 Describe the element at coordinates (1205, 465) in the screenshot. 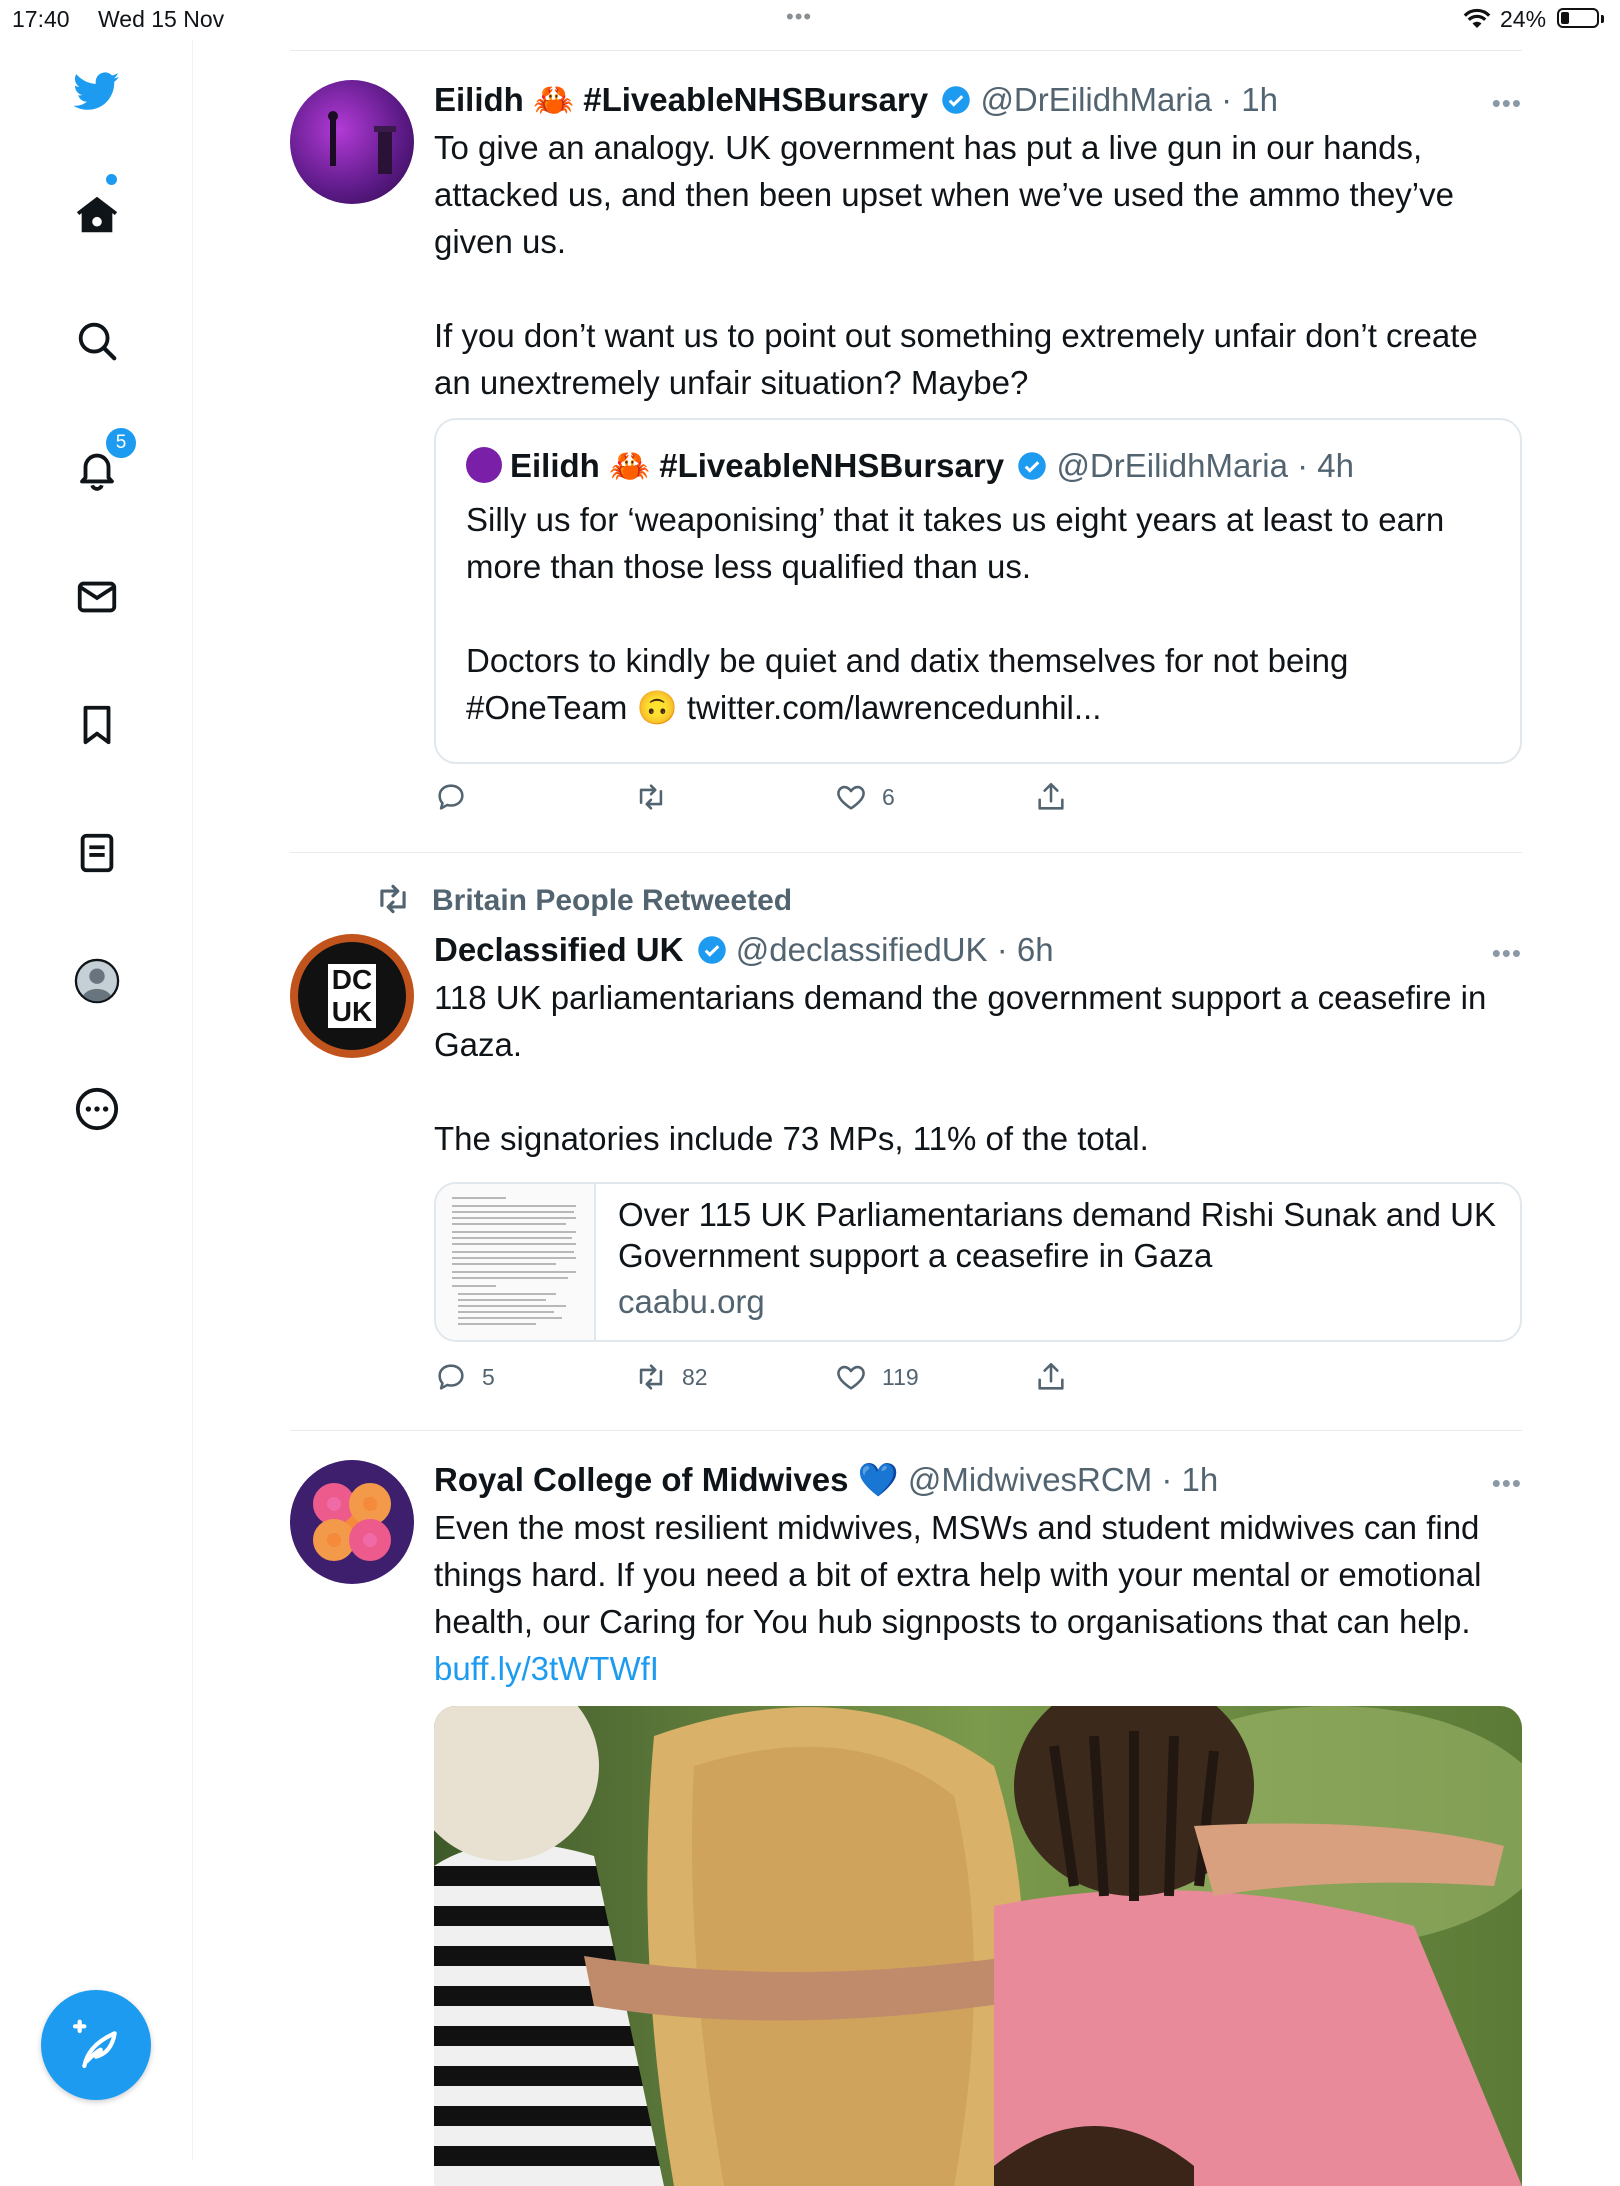

I see `quoted-author-handle-time: @DrEilidhMaria · 4h` at that location.